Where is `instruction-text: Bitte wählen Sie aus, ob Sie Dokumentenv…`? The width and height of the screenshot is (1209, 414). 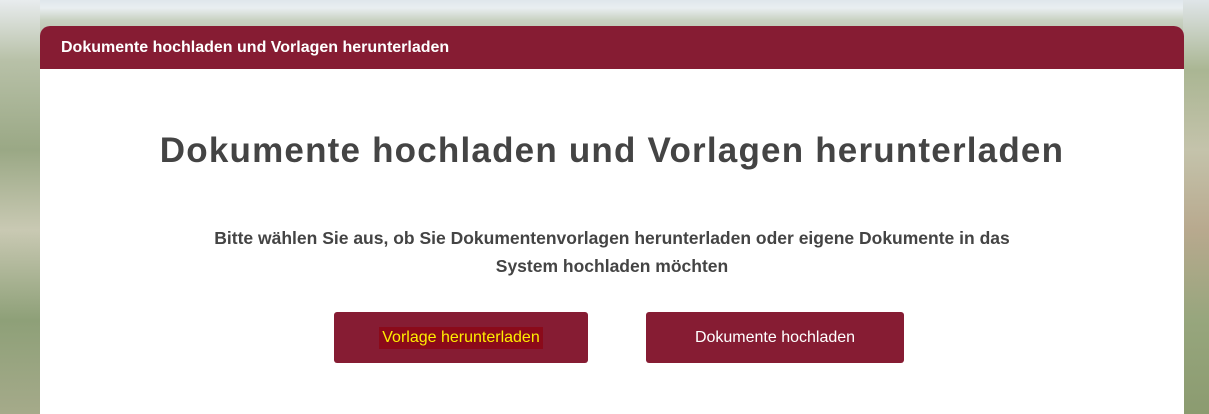
instruction-text: Bitte wählen Sie aus, ob Sie Dokumentenv… is located at coordinates (612, 252).